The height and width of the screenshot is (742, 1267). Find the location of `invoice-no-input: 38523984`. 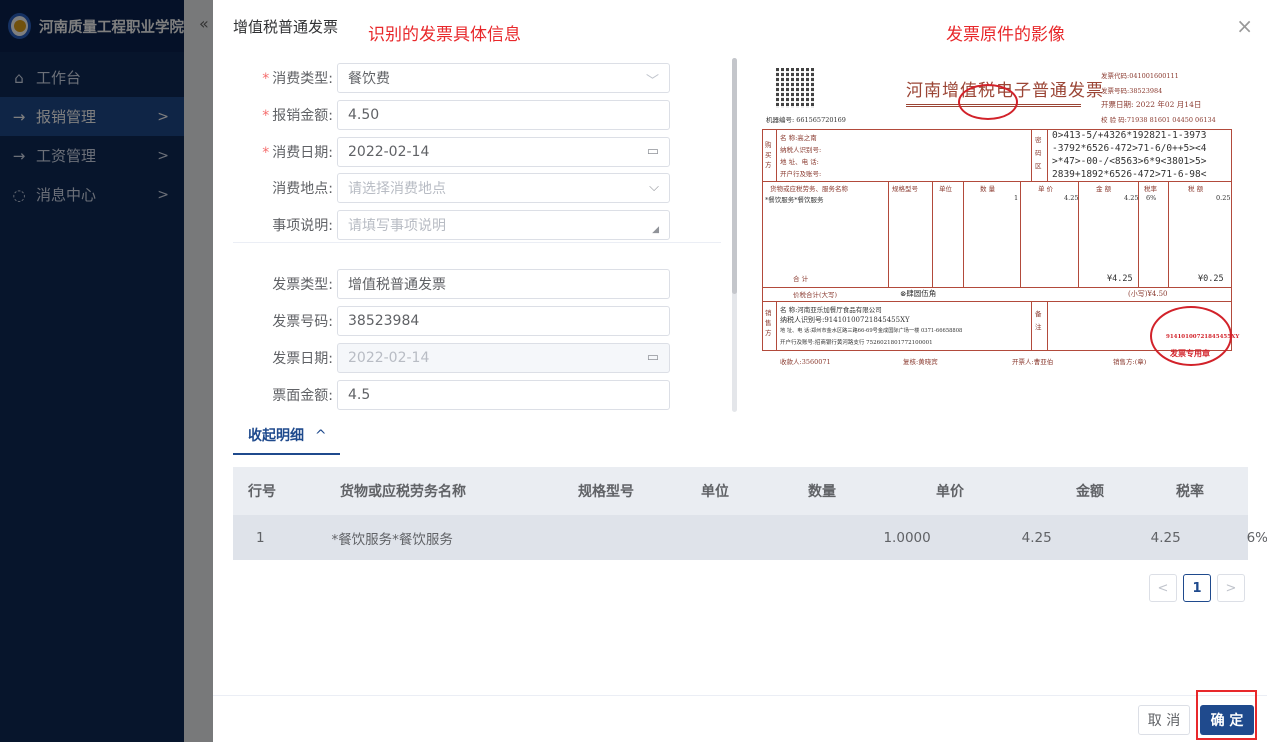

invoice-no-input: 38523984 is located at coordinates (503, 321).